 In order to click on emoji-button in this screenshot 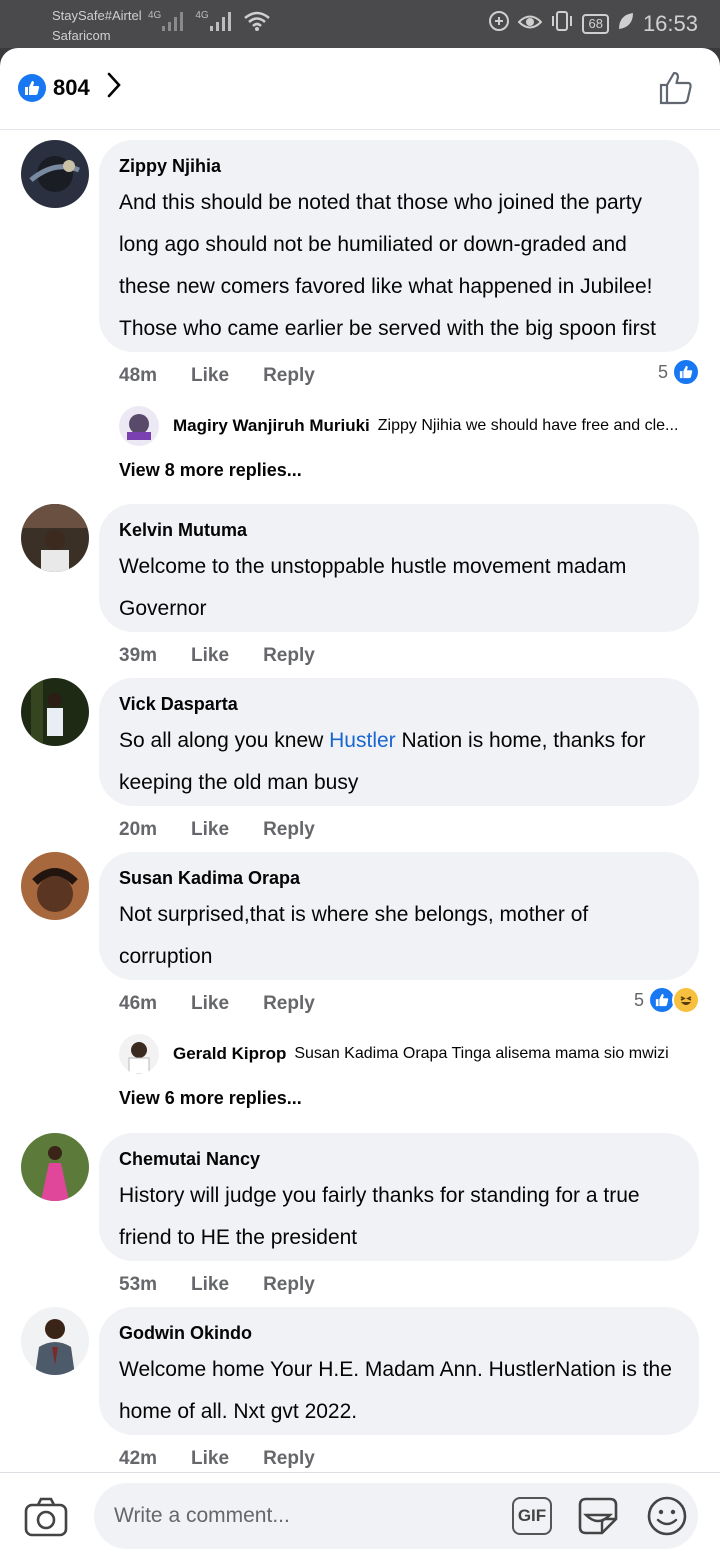, I will do `click(667, 1518)`.